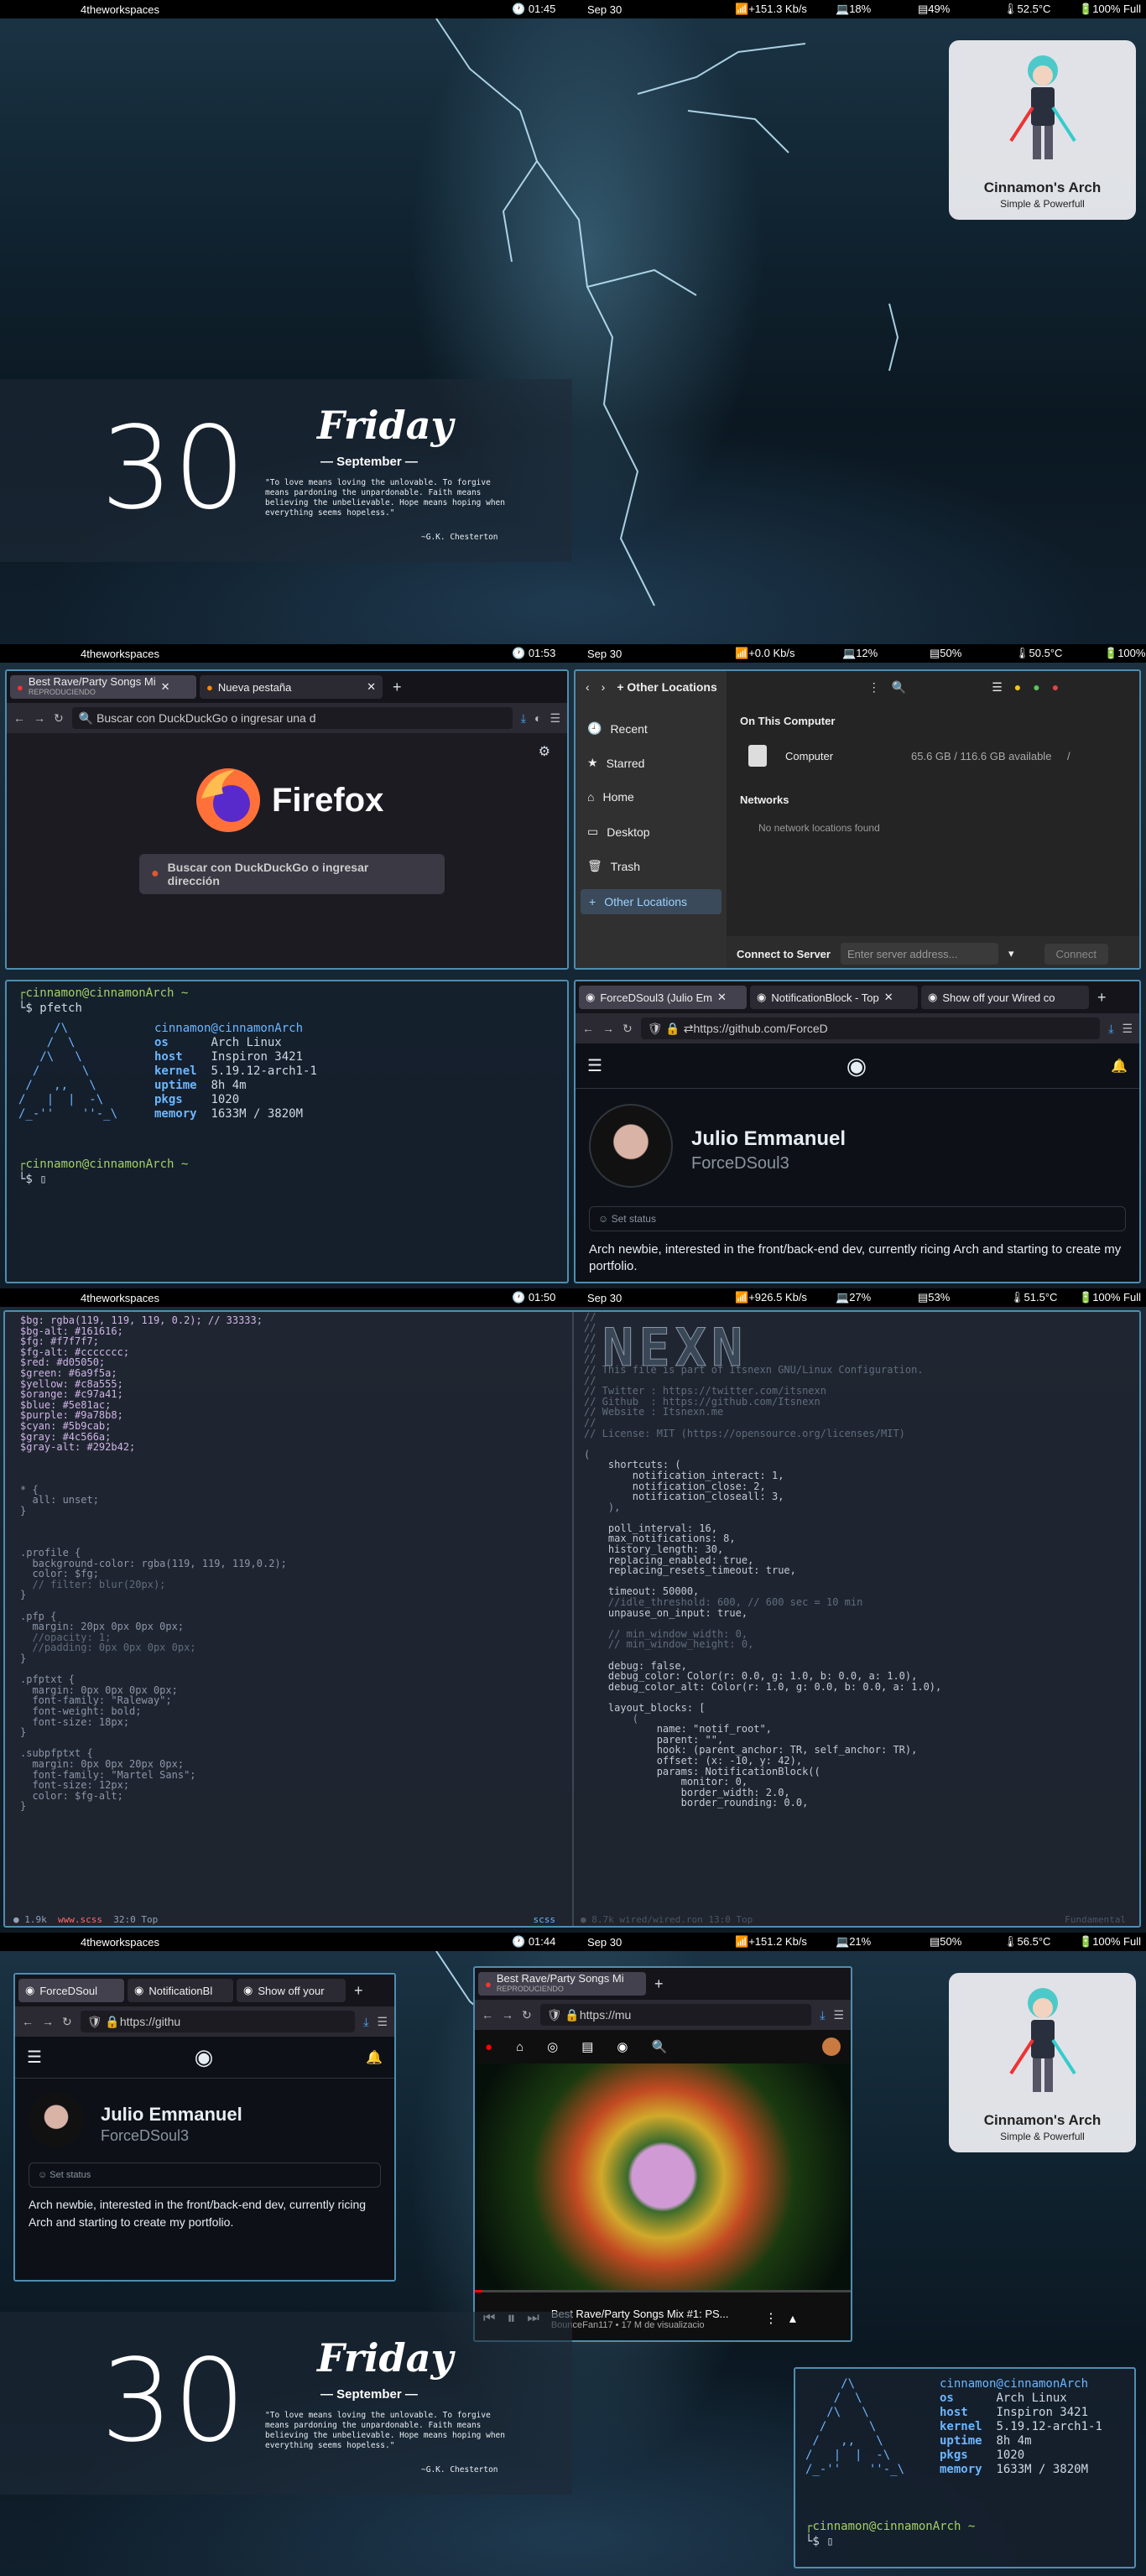 The image size is (1146, 2576). I want to click on sidebar-item-desktop: ▭ Desktop, so click(618, 832).